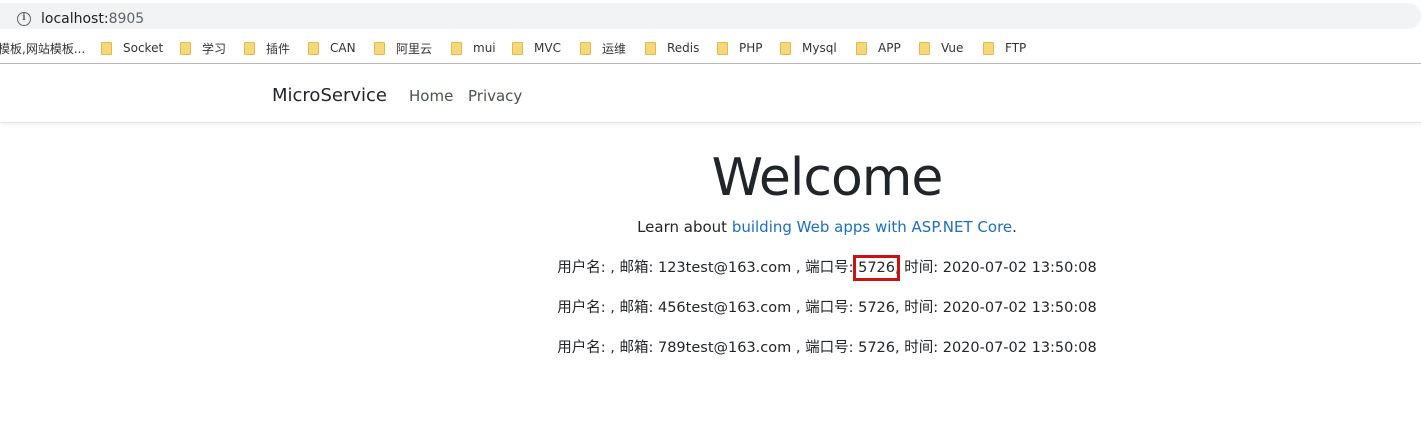 The width and height of the screenshot is (1421, 448). Describe the element at coordinates (278, 48) in the screenshot. I see `bookmark-label: 插件` at that location.